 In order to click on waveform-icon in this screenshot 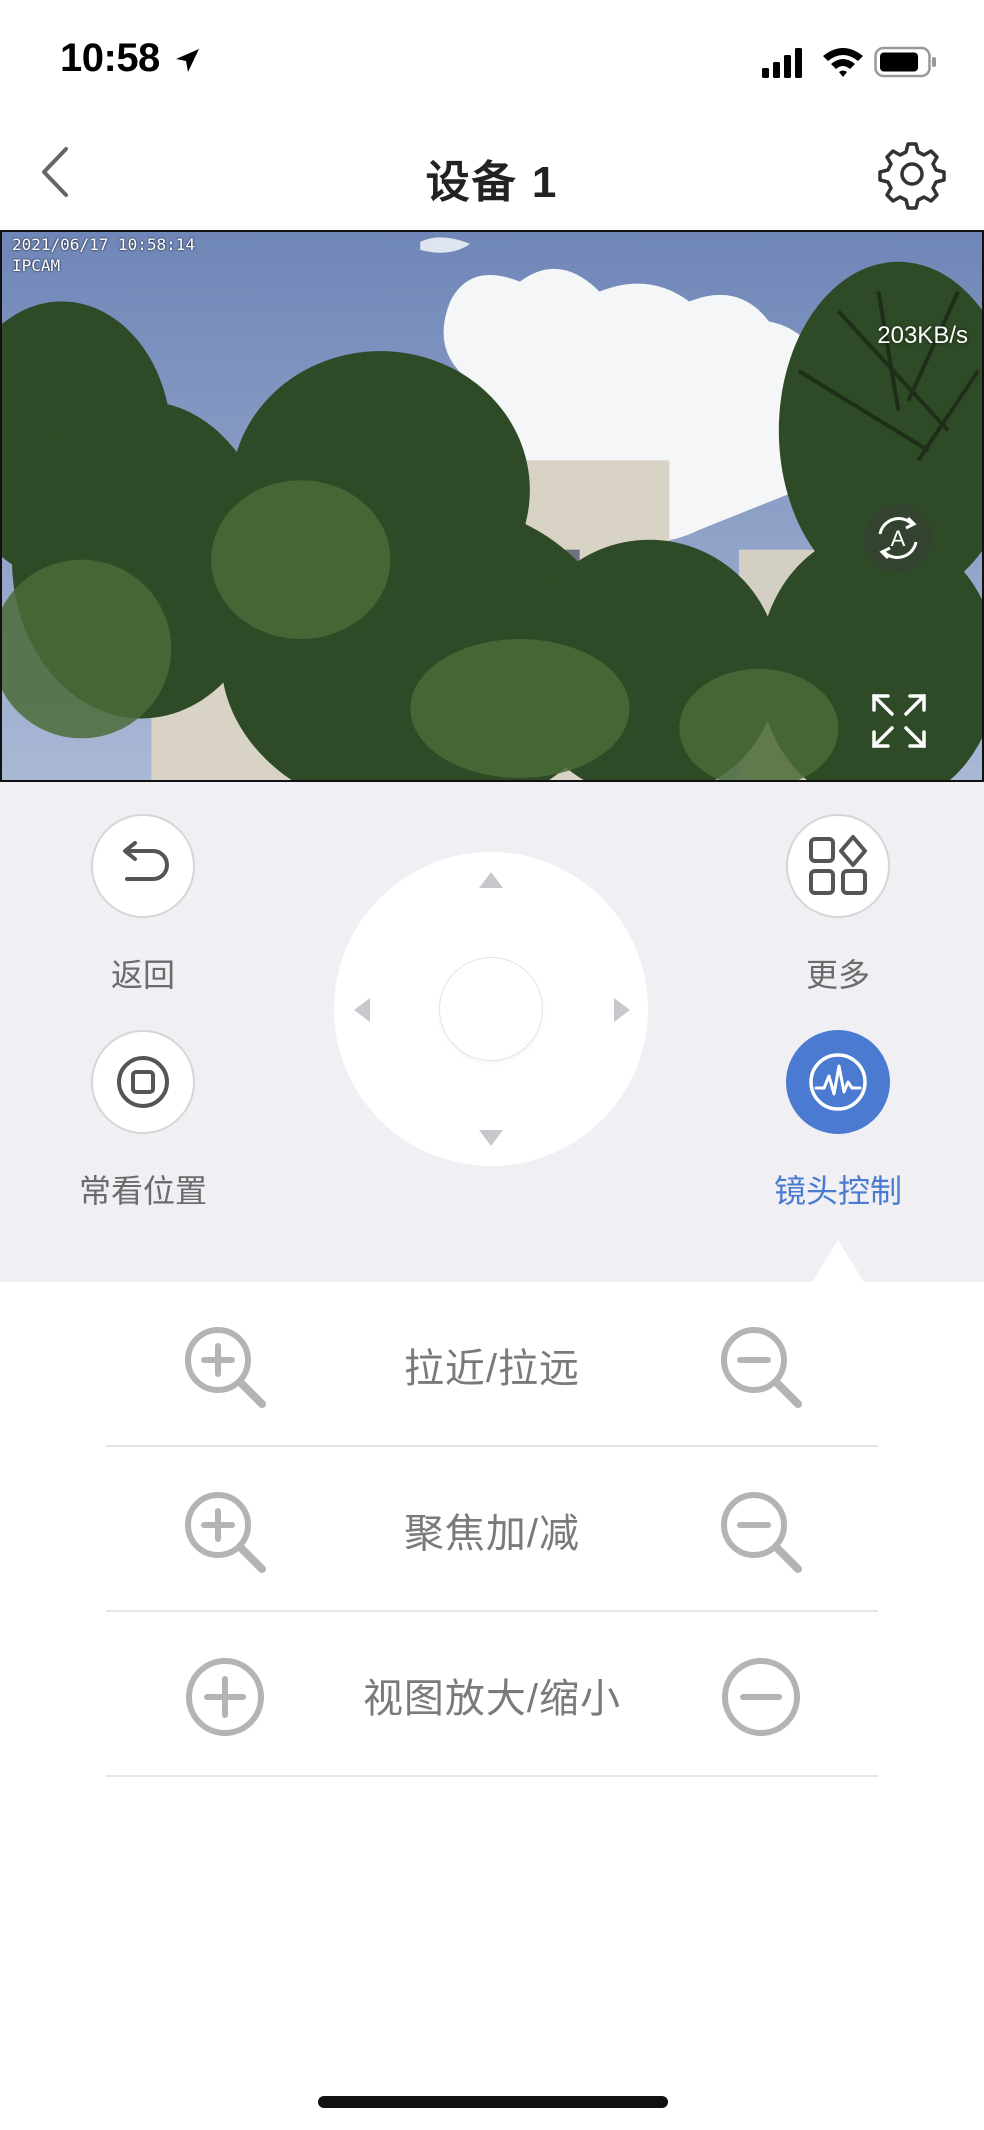, I will do `click(838, 1082)`.